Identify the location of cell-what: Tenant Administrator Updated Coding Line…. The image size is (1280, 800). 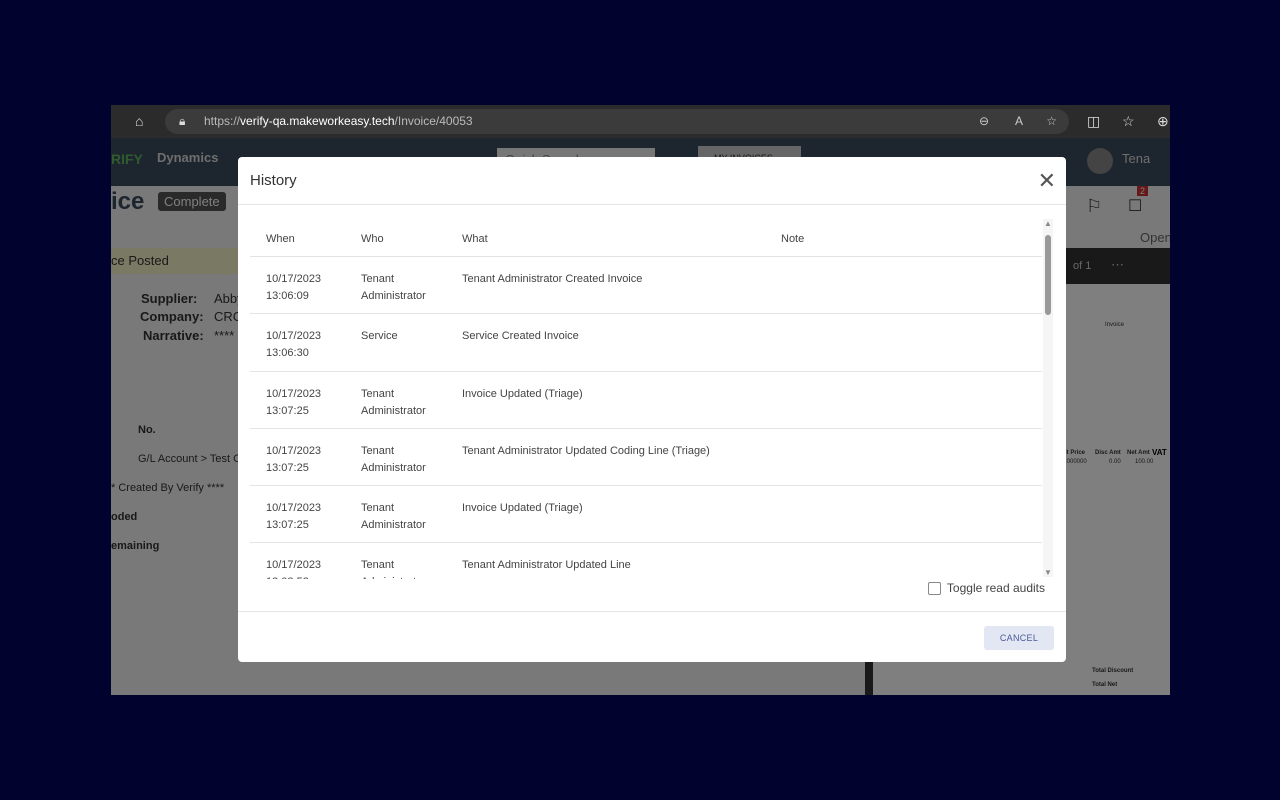
(586, 450).